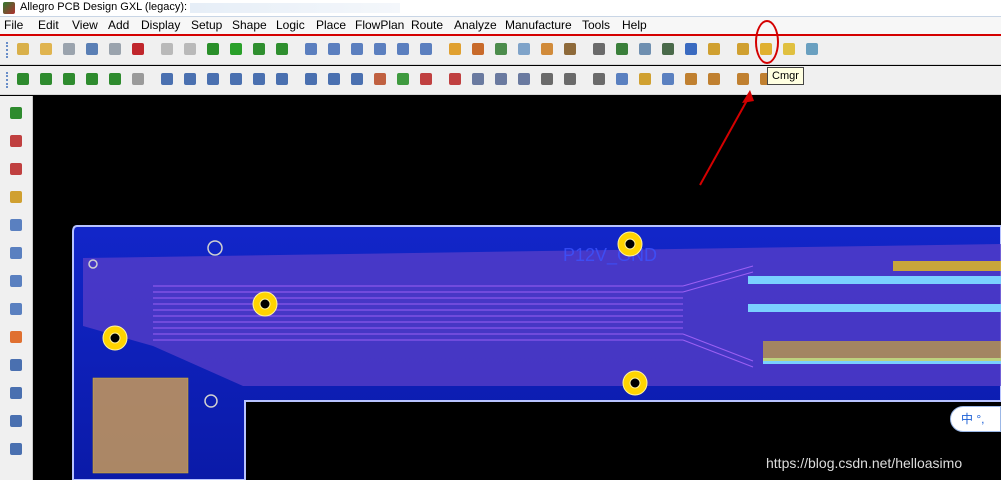  I want to click on circle-shape-button, so click(213, 79).